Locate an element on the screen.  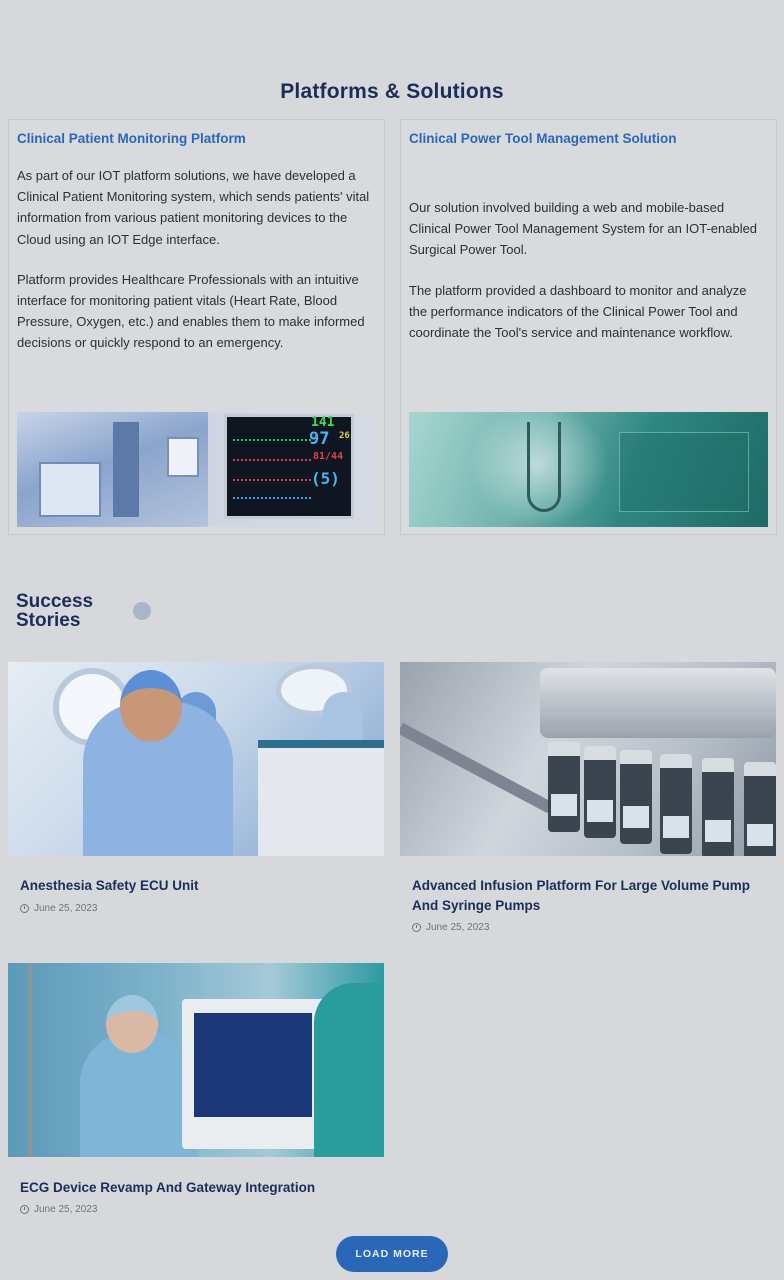
patient-monitor-image: 141 97 26 81/44 (5) is located at coordinates (196, 469).